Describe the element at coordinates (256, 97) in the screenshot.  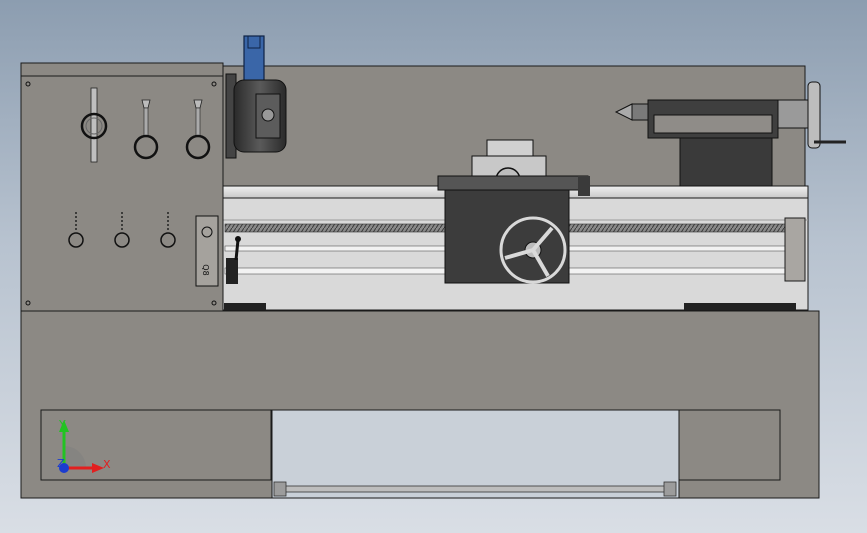
I see `three-jaw-chuck` at that location.